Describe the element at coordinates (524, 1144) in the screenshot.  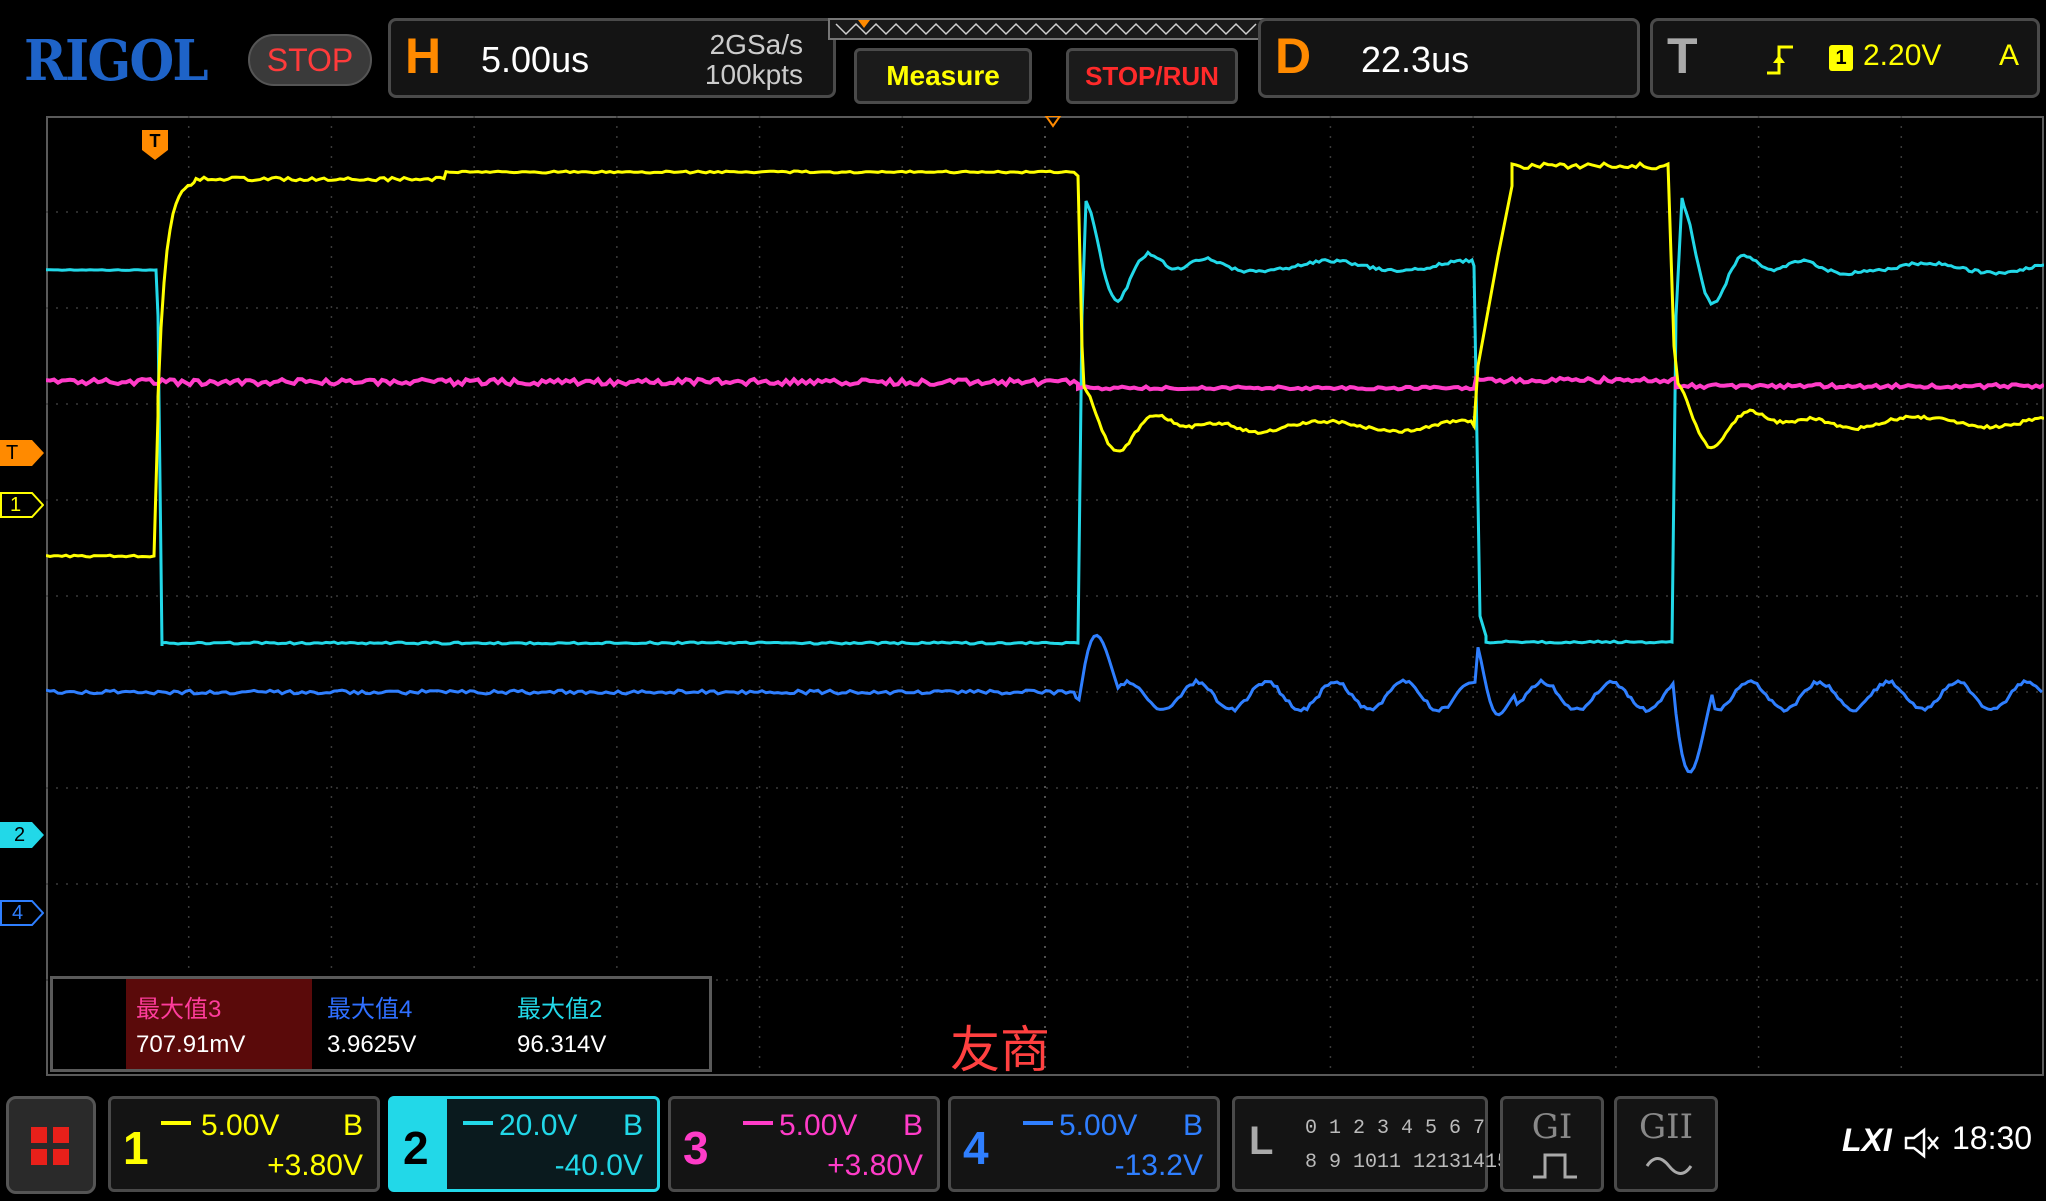
I see `channel-2-panel: 2 20.0V B -40.0V` at that location.